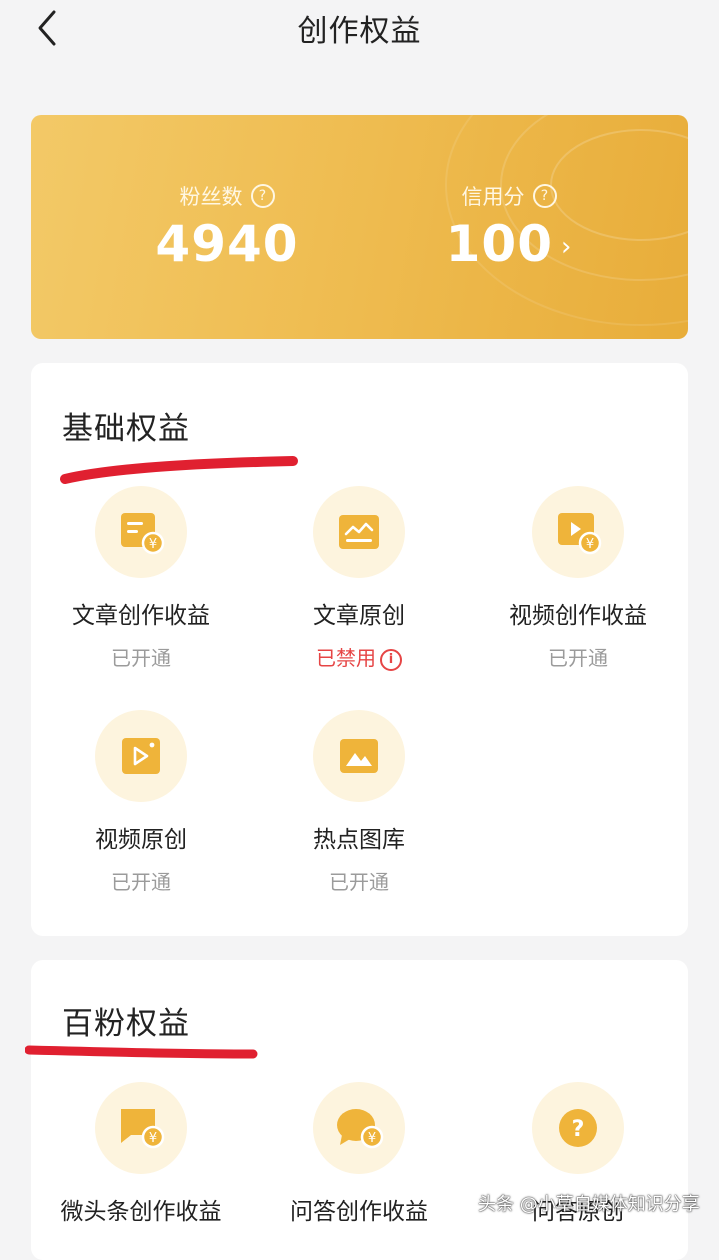 This screenshot has width=719, height=1260. What do you see at coordinates (578, 532) in the screenshot?
I see `video-income-icon: ¥` at bounding box center [578, 532].